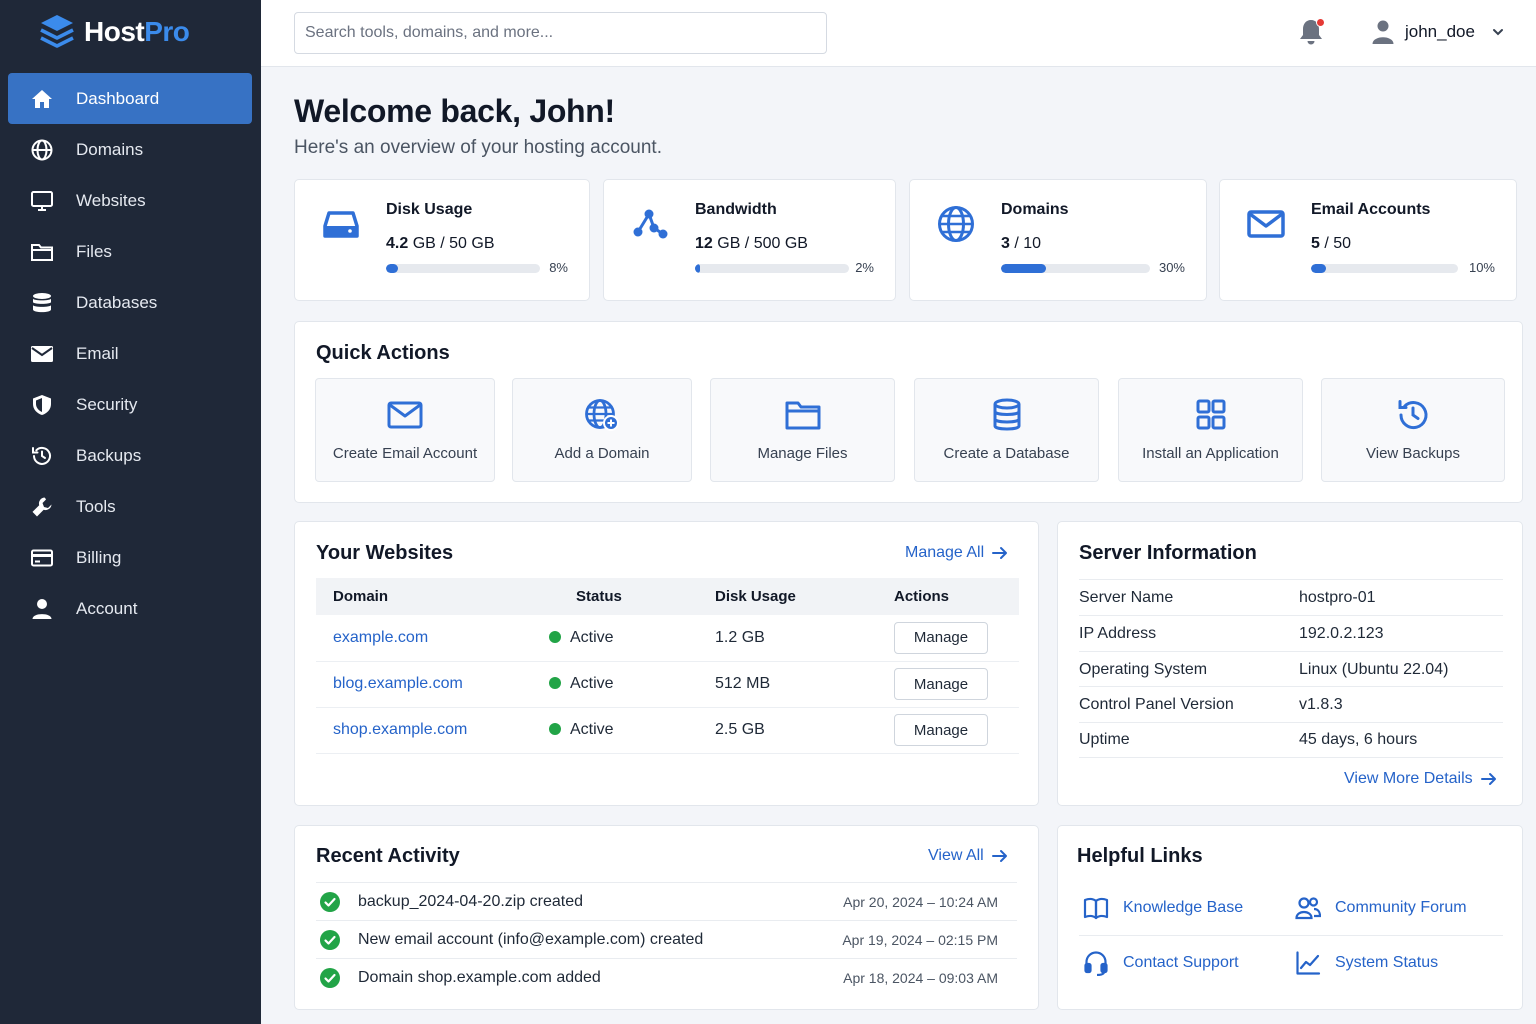  I want to click on database-icon, so click(42, 303).